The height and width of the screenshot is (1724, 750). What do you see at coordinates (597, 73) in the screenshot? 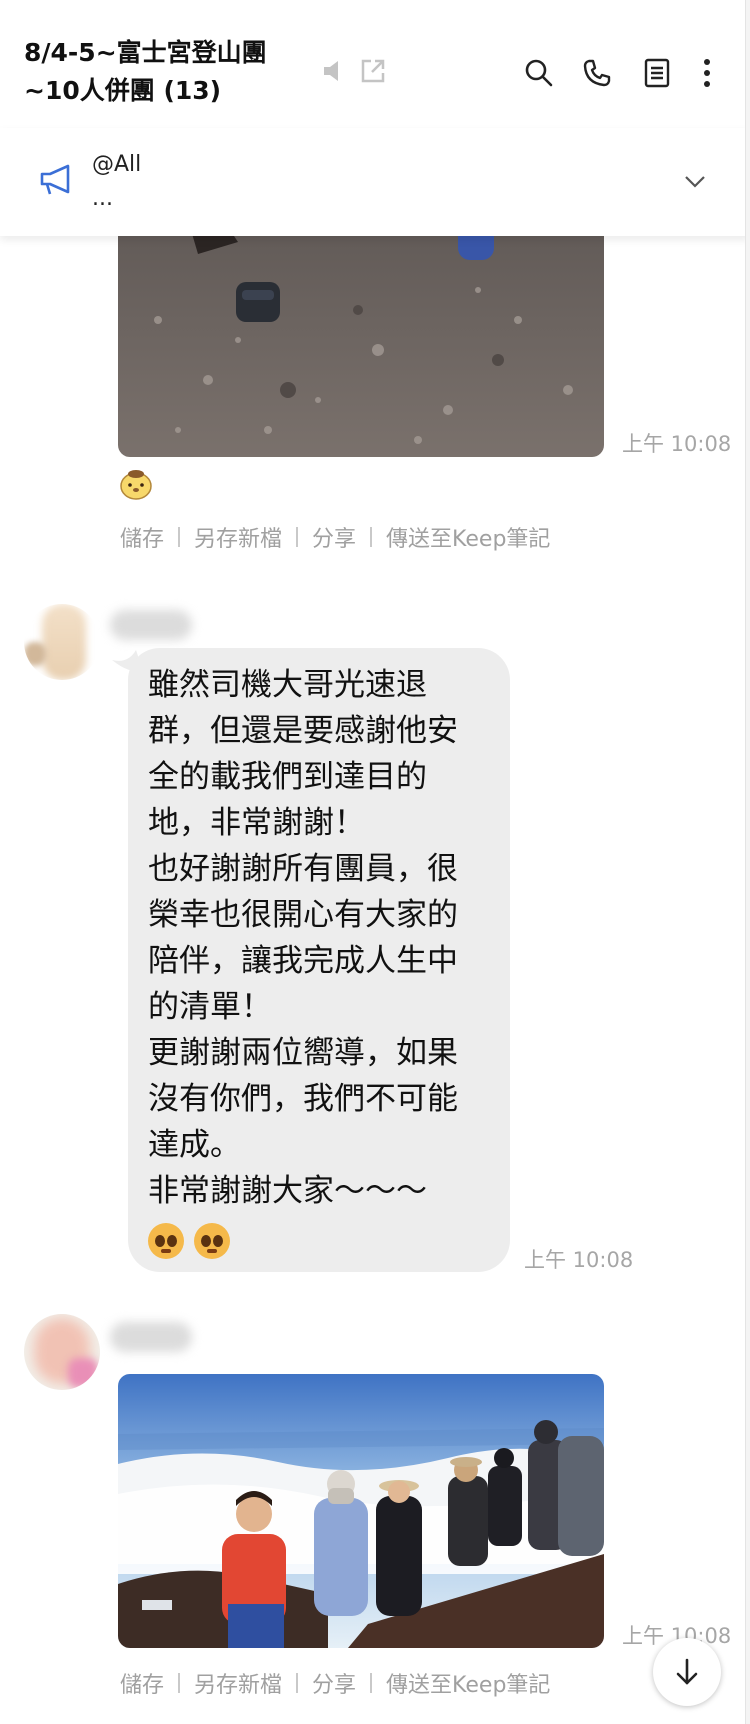
I see `phone-icon` at bounding box center [597, 73].